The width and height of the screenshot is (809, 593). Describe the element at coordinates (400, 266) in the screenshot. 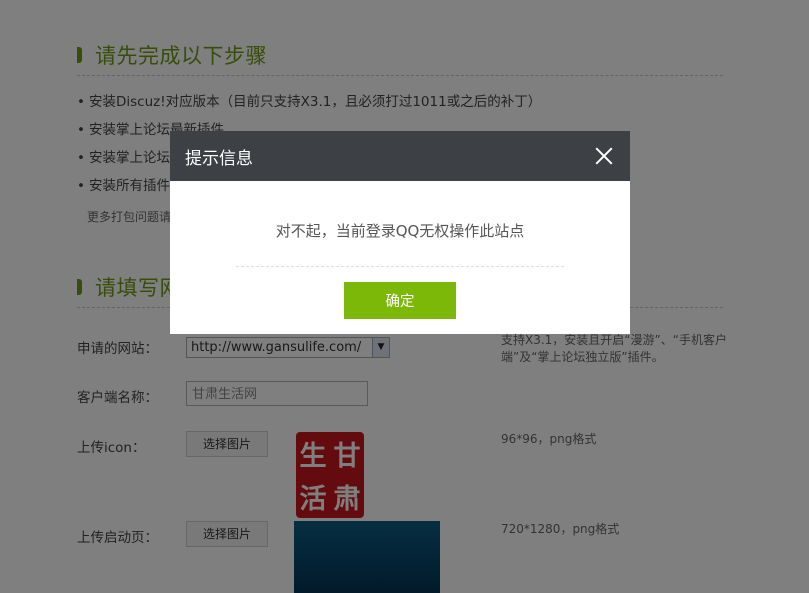

I see `divider` at that location.